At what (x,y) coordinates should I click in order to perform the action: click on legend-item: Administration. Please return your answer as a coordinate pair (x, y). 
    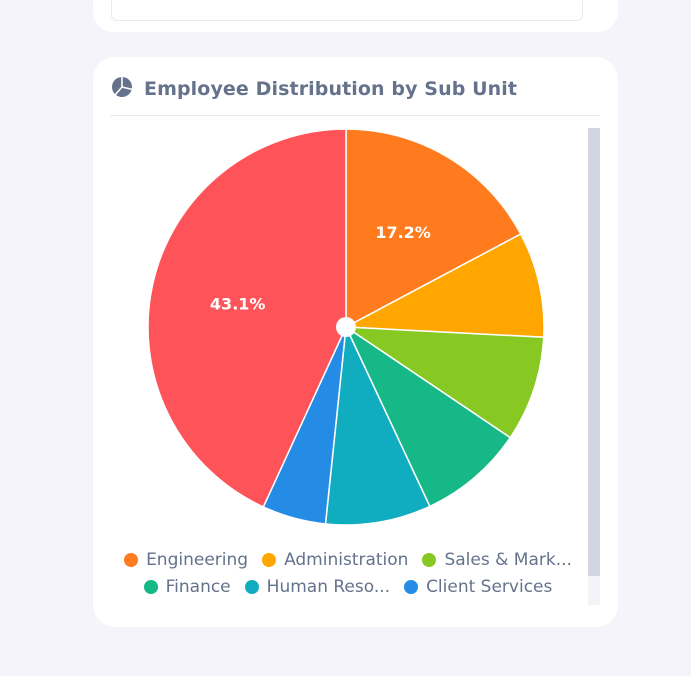
    Looking at the image, I should click on (335, 559).